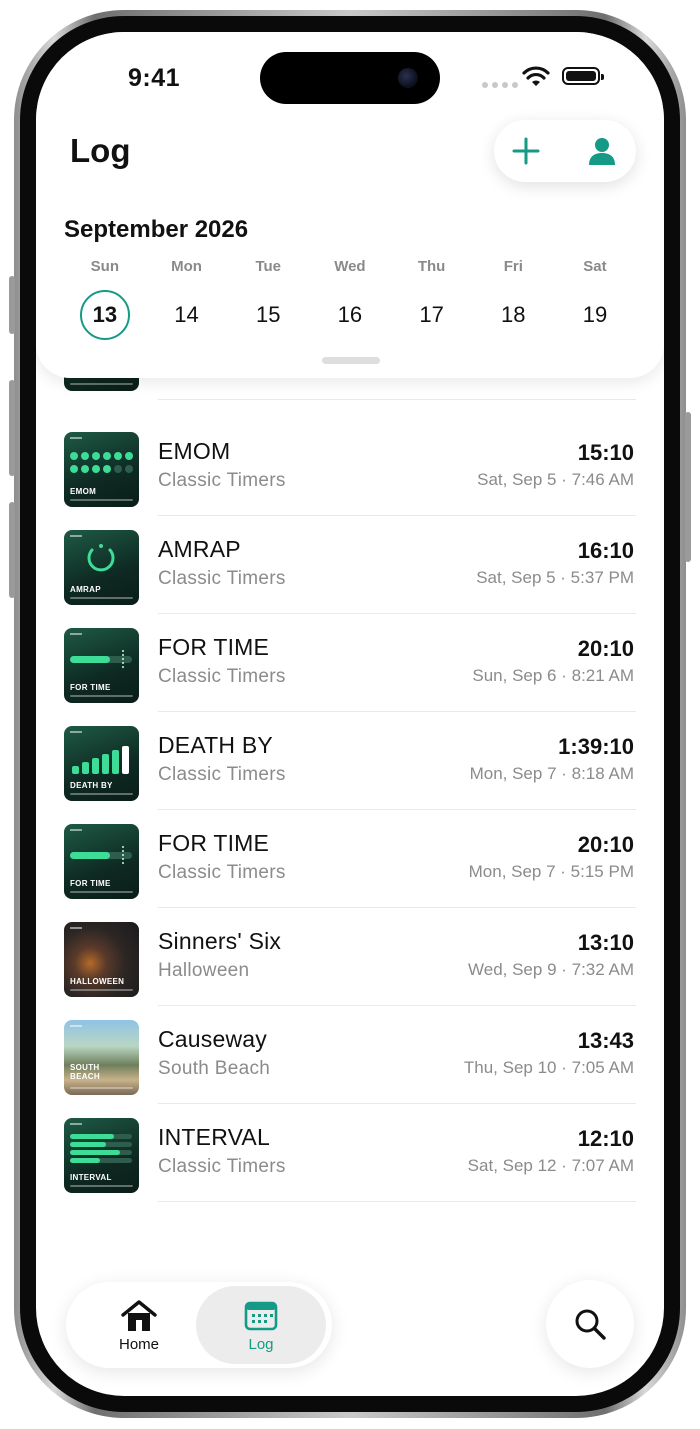  What do you see at coordinates (154, 78) in the screenshot?
I see `status-time: 9:41` at bounding box center [154, 78].